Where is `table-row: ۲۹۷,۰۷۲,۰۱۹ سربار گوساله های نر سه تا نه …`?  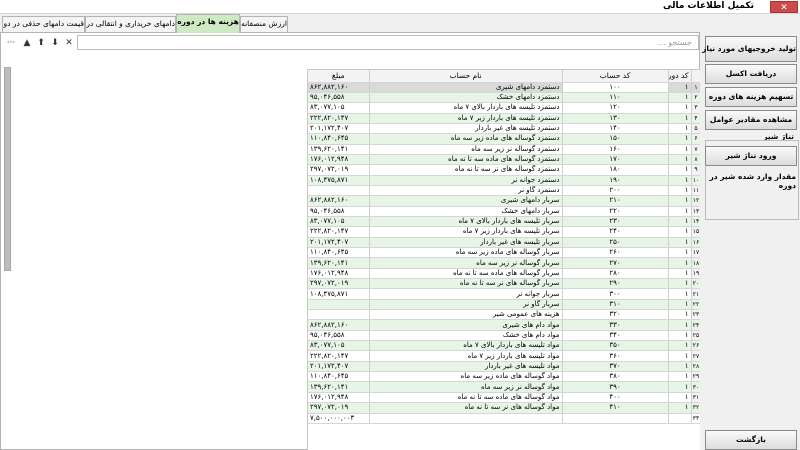
table-row: ۲۹۷,۰۷۲,۰۱۹ سربار گوساله های نر سه تا نه … is located at coordinates (504, 284).